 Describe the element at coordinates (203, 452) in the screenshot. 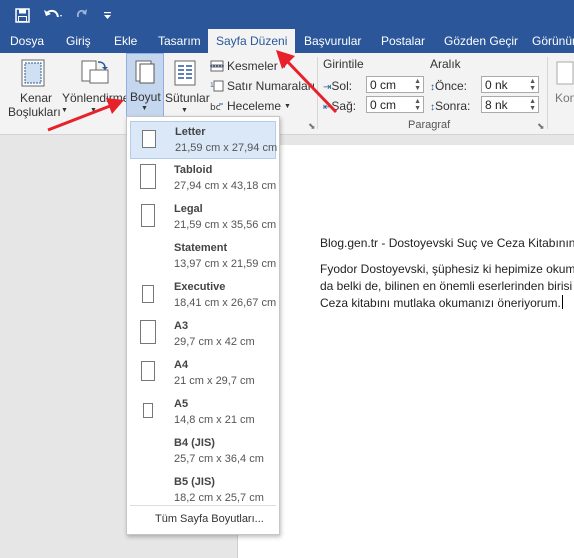

I see `page-size-option: B4 (JIS) 25,7 cm x 36,4 cm` at that location.